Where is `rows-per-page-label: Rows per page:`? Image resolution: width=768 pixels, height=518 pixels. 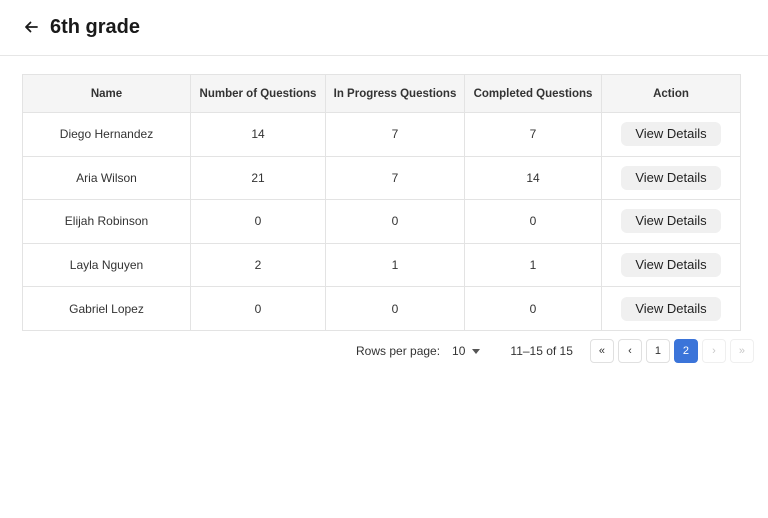
rows-per-page-label: Rows per page: is located at coordinates (398, 351).